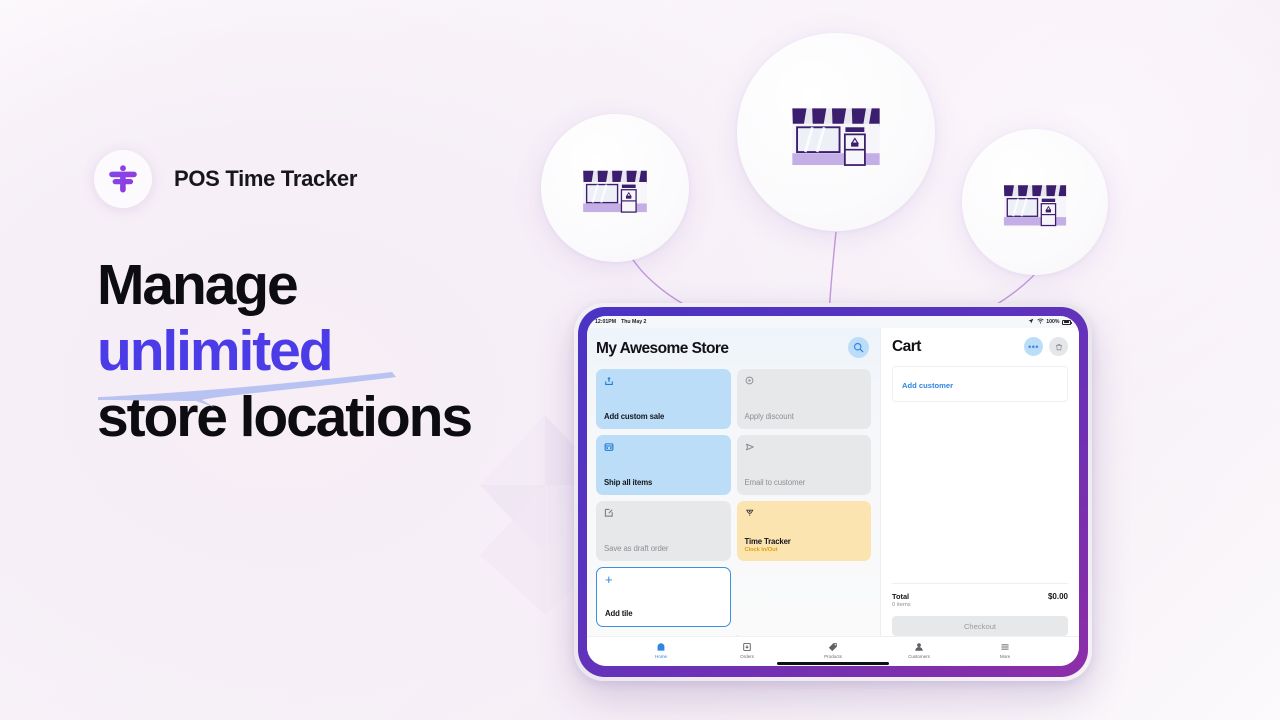 This screenshot has height=720, width=1280. I want to click on page-title: My Awesome Store, so click(662, 348).